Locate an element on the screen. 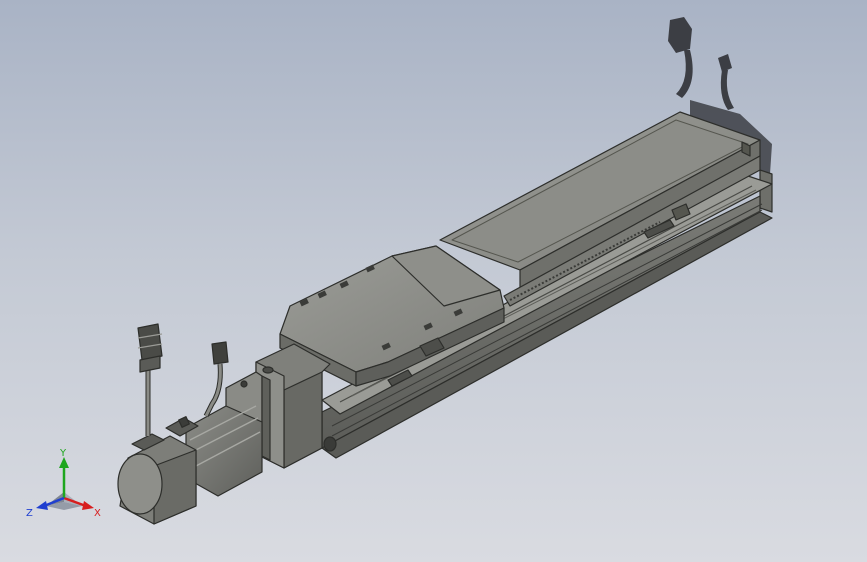  servo-motor is located at coordinates (190, 465).